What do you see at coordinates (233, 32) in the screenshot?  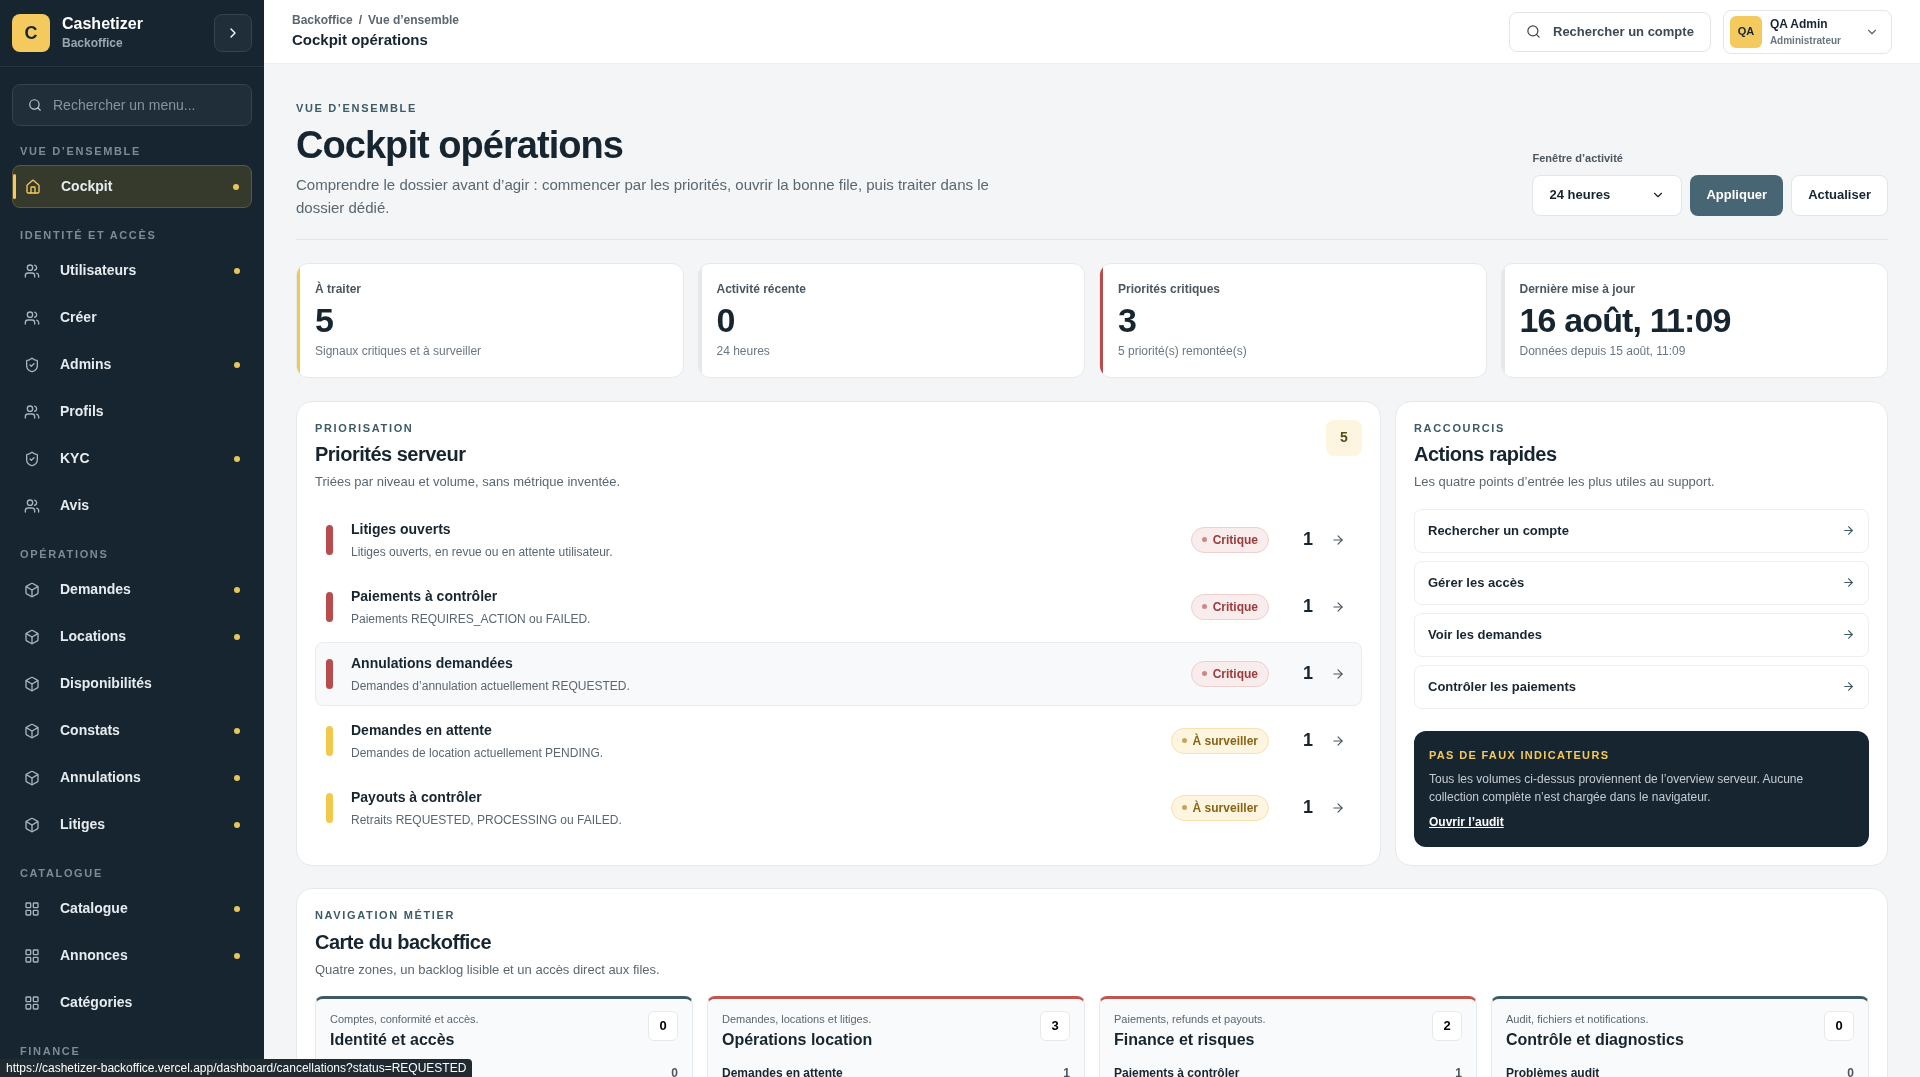 I see `collapse-button` at bounding box center [233, 32].